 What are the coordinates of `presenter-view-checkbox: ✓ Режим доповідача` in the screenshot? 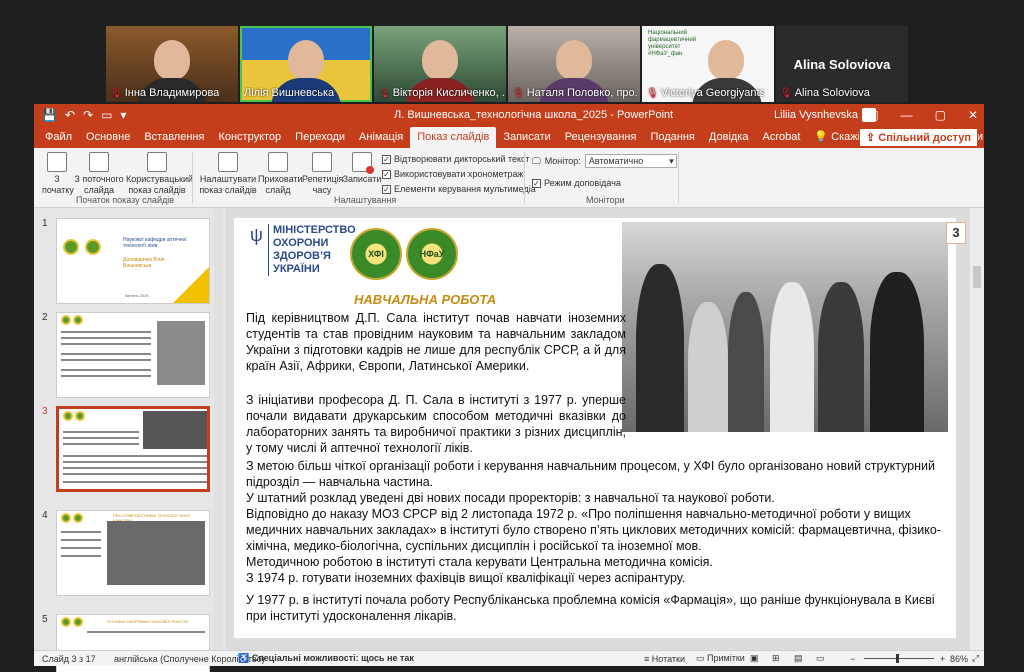 It's located at (576, 183).